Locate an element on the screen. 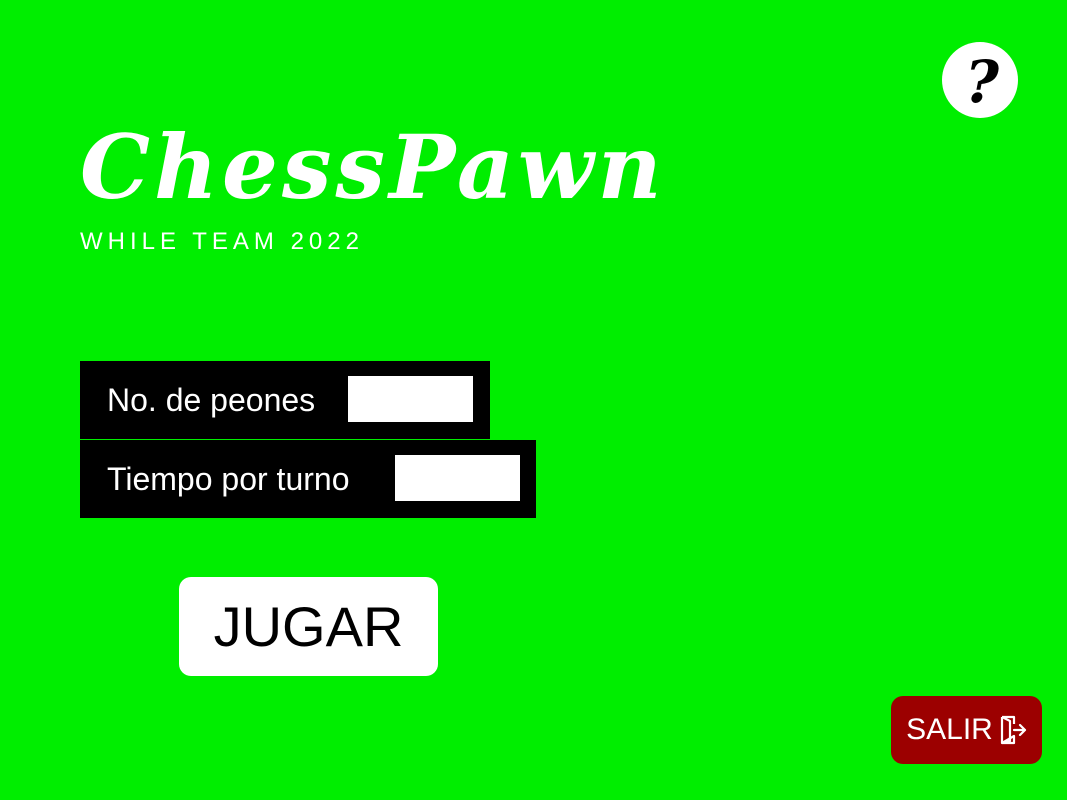  turn-time-label: Tiempo por turno is located at coordinates (228, 478).